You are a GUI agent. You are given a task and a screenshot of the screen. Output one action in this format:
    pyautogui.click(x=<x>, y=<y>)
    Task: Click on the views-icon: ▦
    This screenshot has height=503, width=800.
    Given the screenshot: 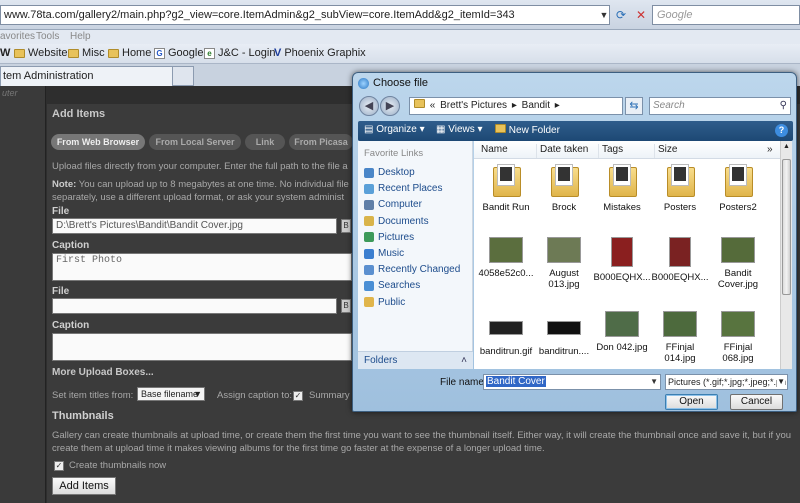 What is the action you would take?
    pyautogui.click(x=441, y=129)
    